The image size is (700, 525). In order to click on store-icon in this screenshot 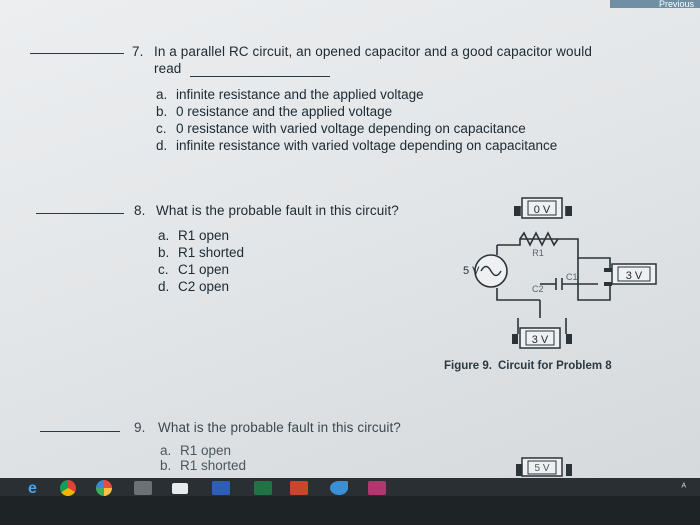, I will do `click(143, 488)`.